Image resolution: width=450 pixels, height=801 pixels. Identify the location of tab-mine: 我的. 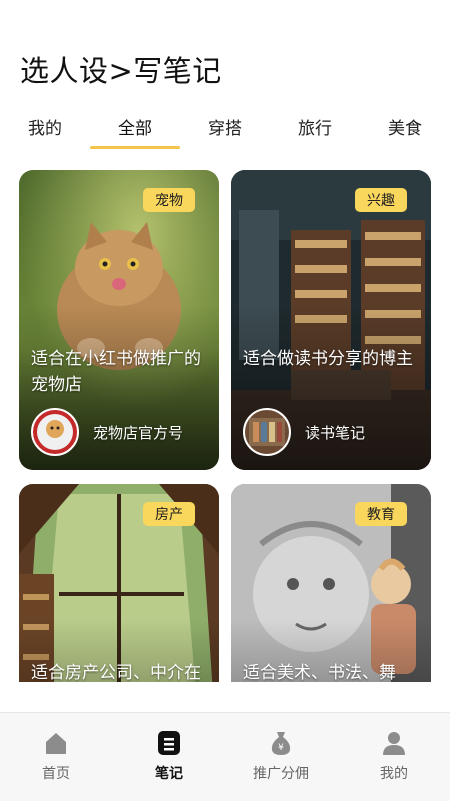
(45, 126).